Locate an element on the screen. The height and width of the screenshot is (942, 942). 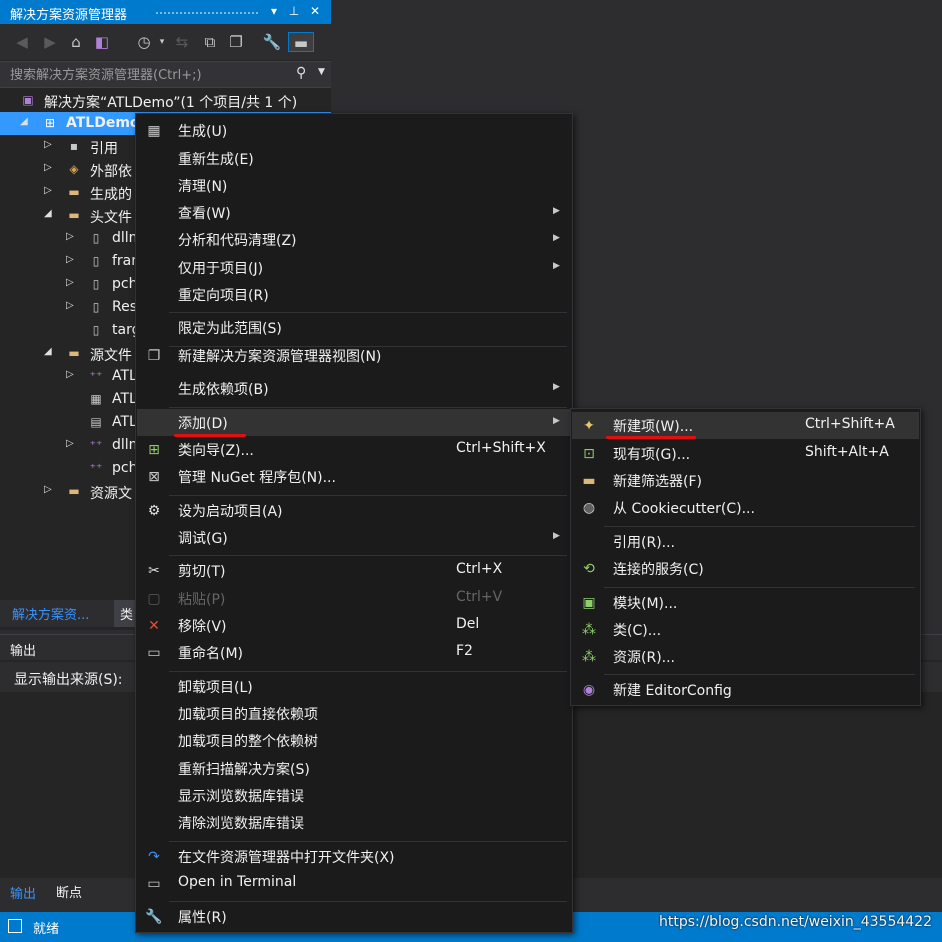
menu-item: 🔧 属性(R) is located at coordinates (354, 916).